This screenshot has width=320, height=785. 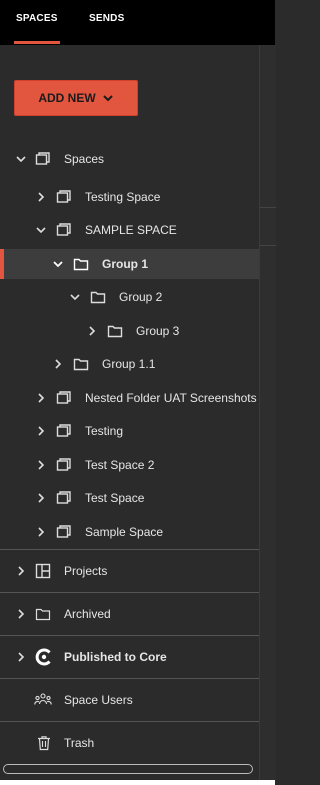 I want to click on projects-icon, so click(x=43, y=571).